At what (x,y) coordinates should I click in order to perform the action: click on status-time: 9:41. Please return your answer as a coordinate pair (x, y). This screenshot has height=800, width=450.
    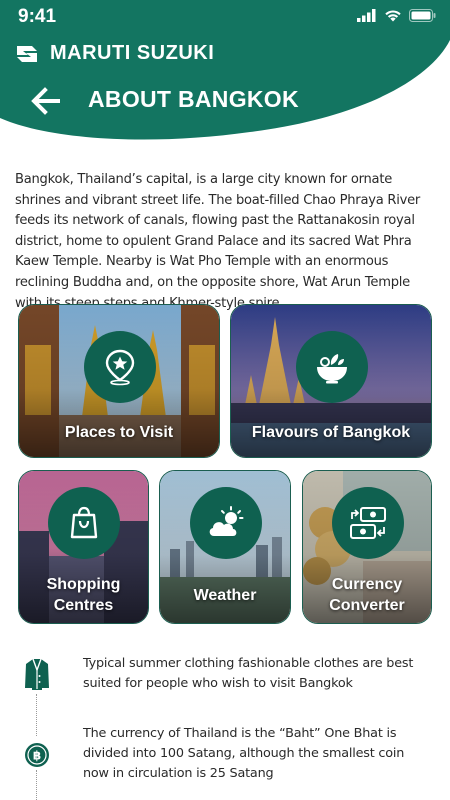
    Looking at the image, I should click on (37, 16).